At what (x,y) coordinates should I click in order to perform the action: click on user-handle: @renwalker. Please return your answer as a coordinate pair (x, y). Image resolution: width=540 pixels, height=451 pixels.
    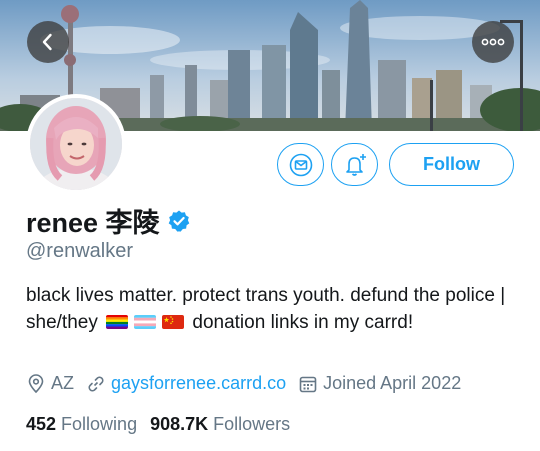
    Looking at the image, I should click on (80, 251).